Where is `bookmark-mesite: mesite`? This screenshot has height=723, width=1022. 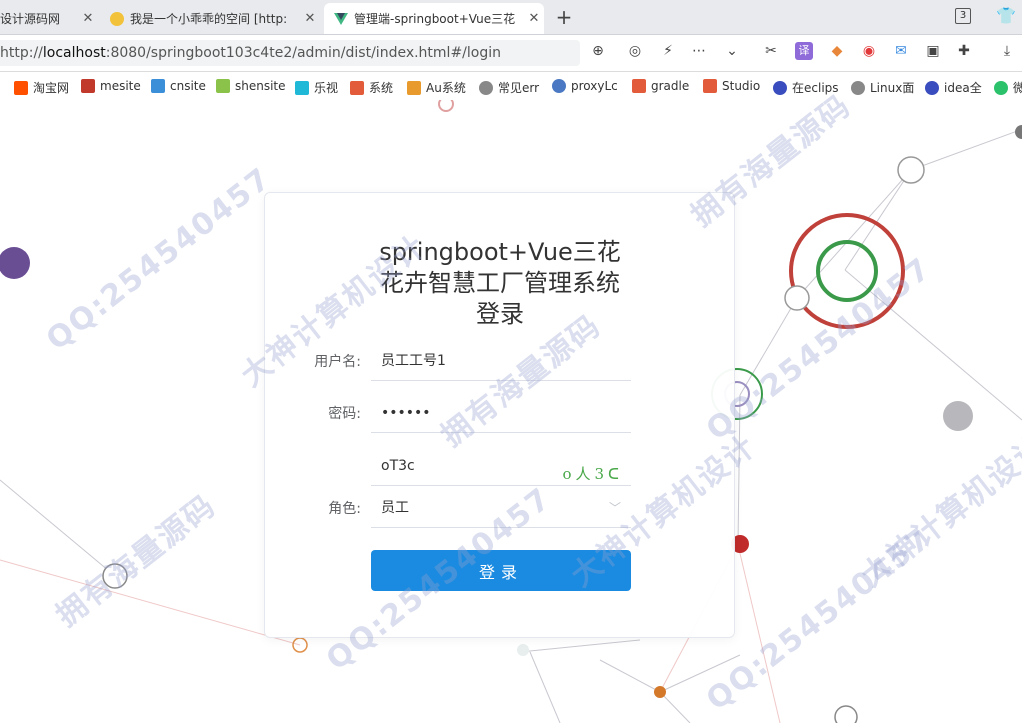
bookmark-mesite: mesite is located at coordinates (111, 86).